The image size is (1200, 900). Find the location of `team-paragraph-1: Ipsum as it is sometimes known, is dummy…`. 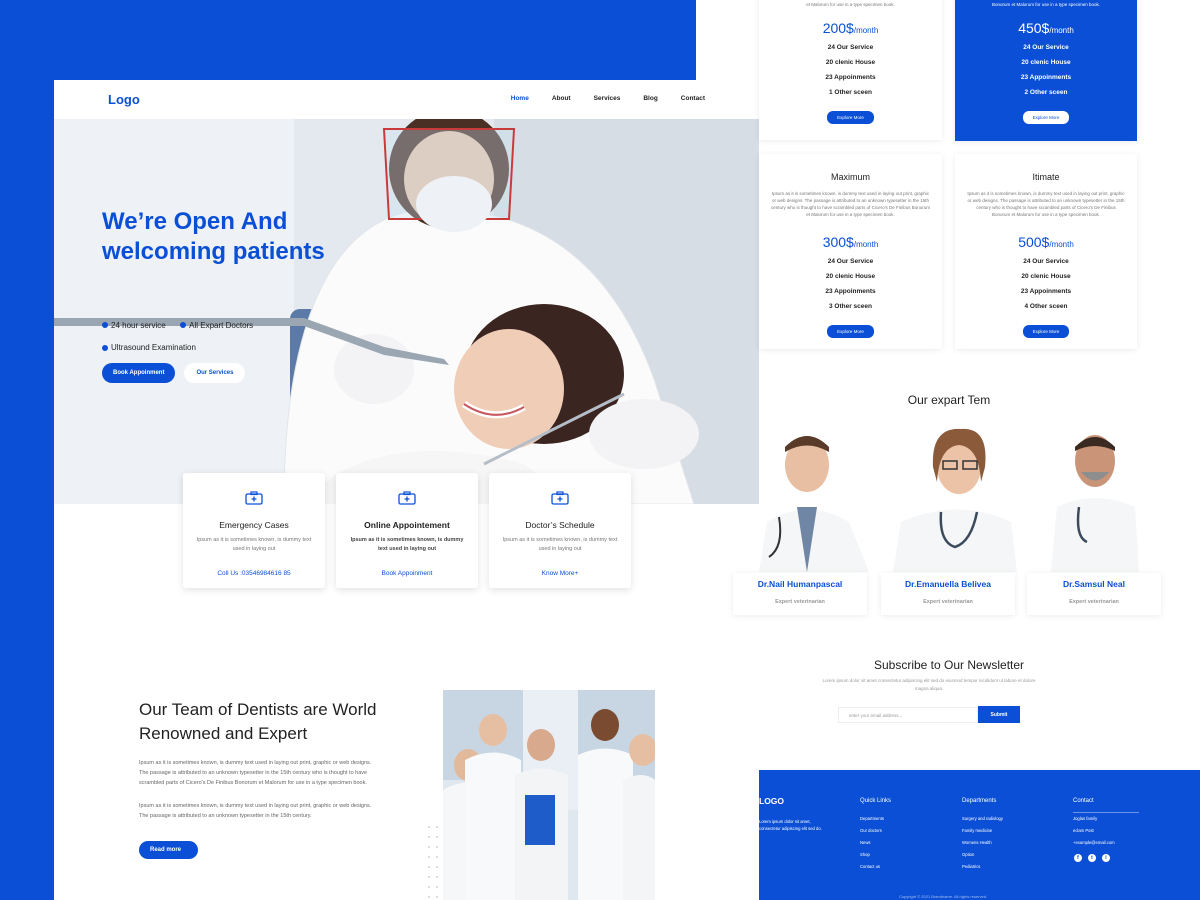

team-paragraph-1: Ipsum as it is sometimes known, is dummy… is located at coordinates (255, 773).